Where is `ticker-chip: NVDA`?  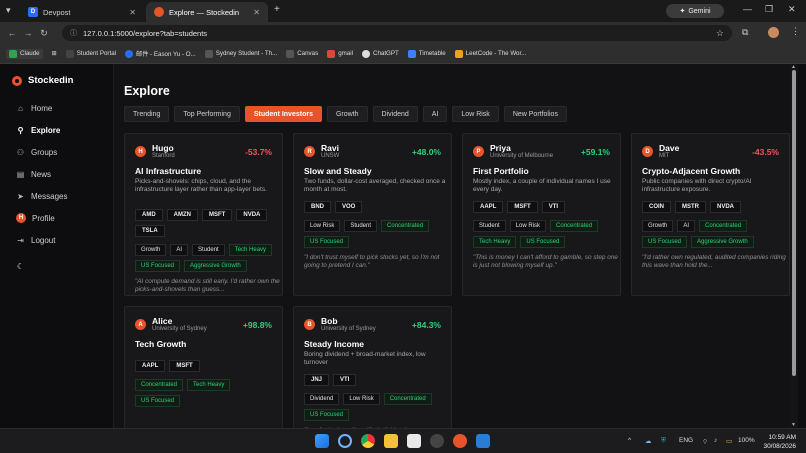
ticker-chip: NVDA is located at coordinates (726, 207).